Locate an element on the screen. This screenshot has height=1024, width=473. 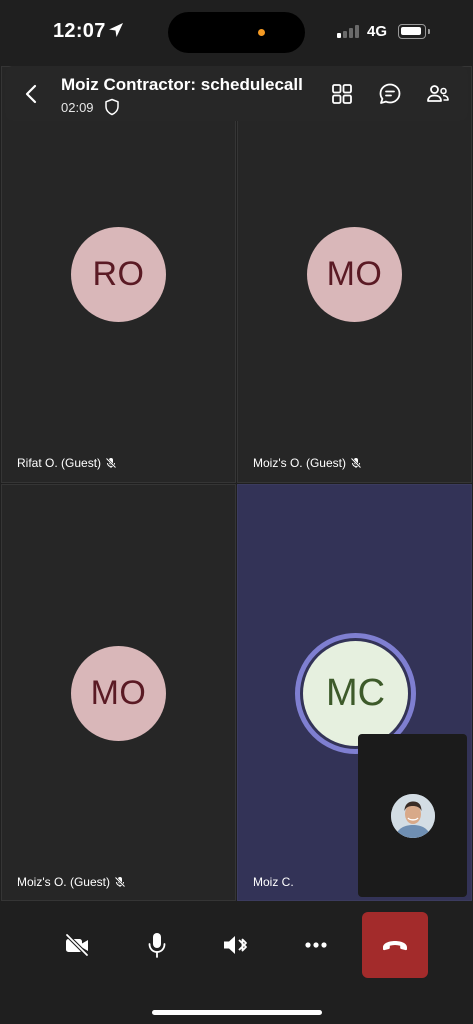
gallery-layout-icon is located at coordinates (342, 94).